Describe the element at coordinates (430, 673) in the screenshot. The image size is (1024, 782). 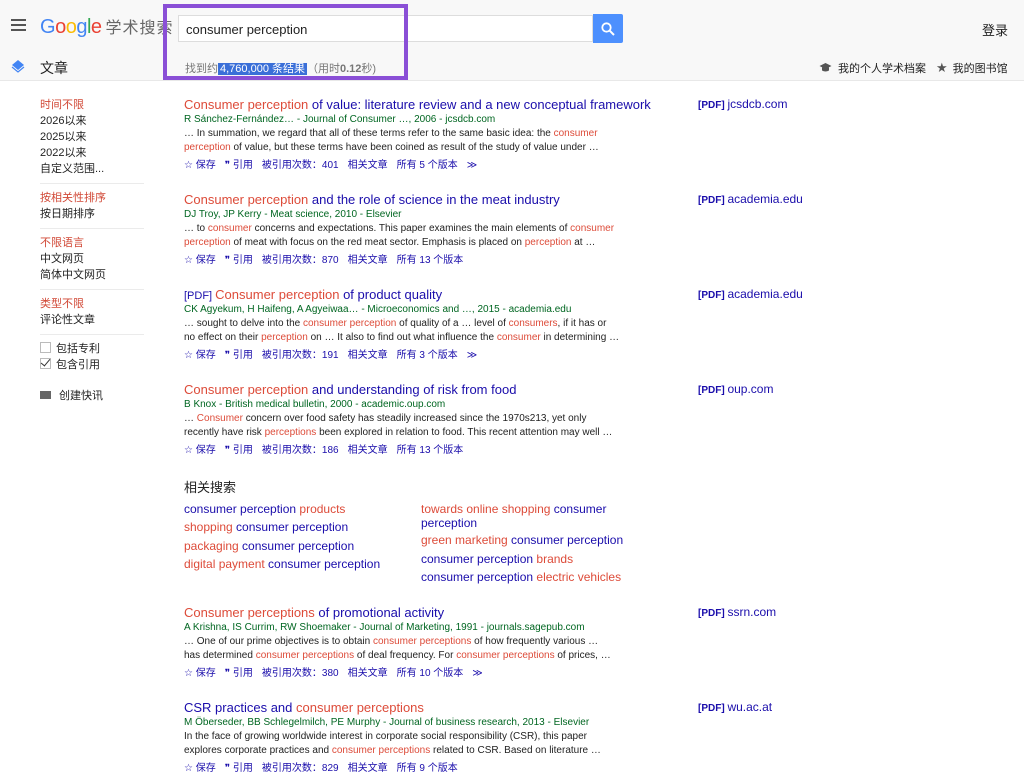
I see `all-versions-link: 所有 10 个版本` at that location.